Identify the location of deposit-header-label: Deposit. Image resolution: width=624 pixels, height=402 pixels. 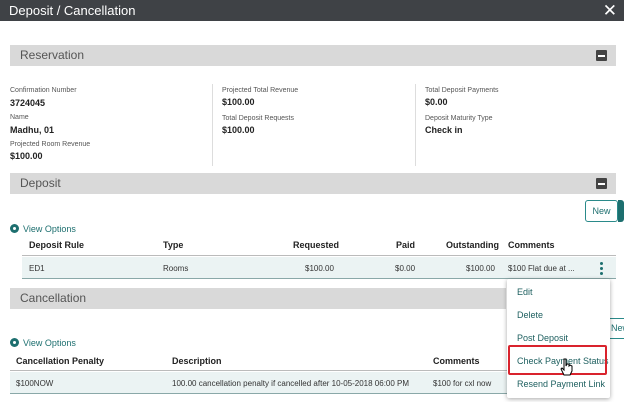
(40, 183).